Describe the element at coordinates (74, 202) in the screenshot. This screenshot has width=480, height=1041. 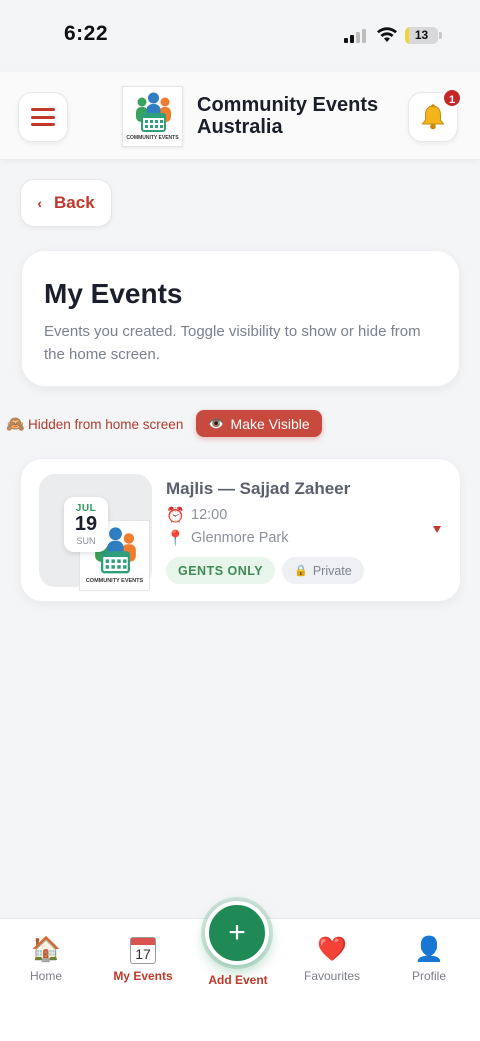
I see `back-label: Back` at that location.